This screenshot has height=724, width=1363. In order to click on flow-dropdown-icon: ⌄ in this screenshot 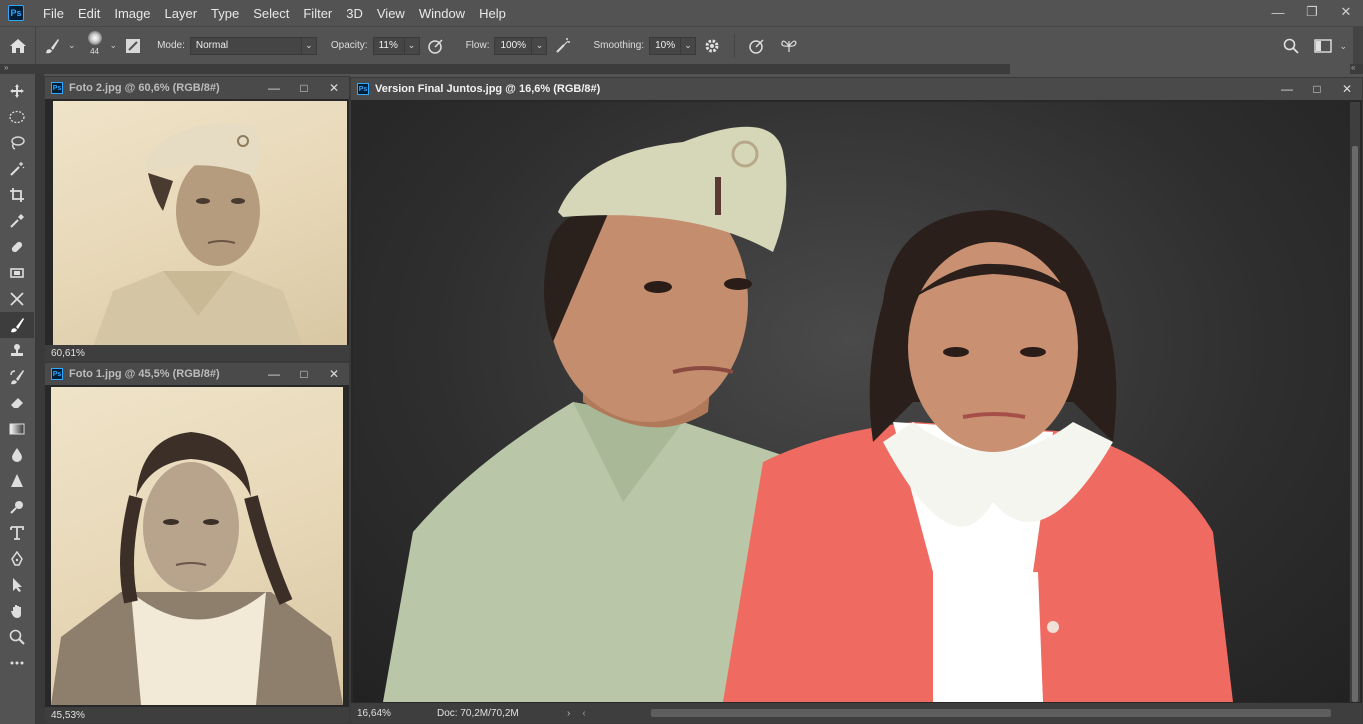, I will do `click(540, 45)`.